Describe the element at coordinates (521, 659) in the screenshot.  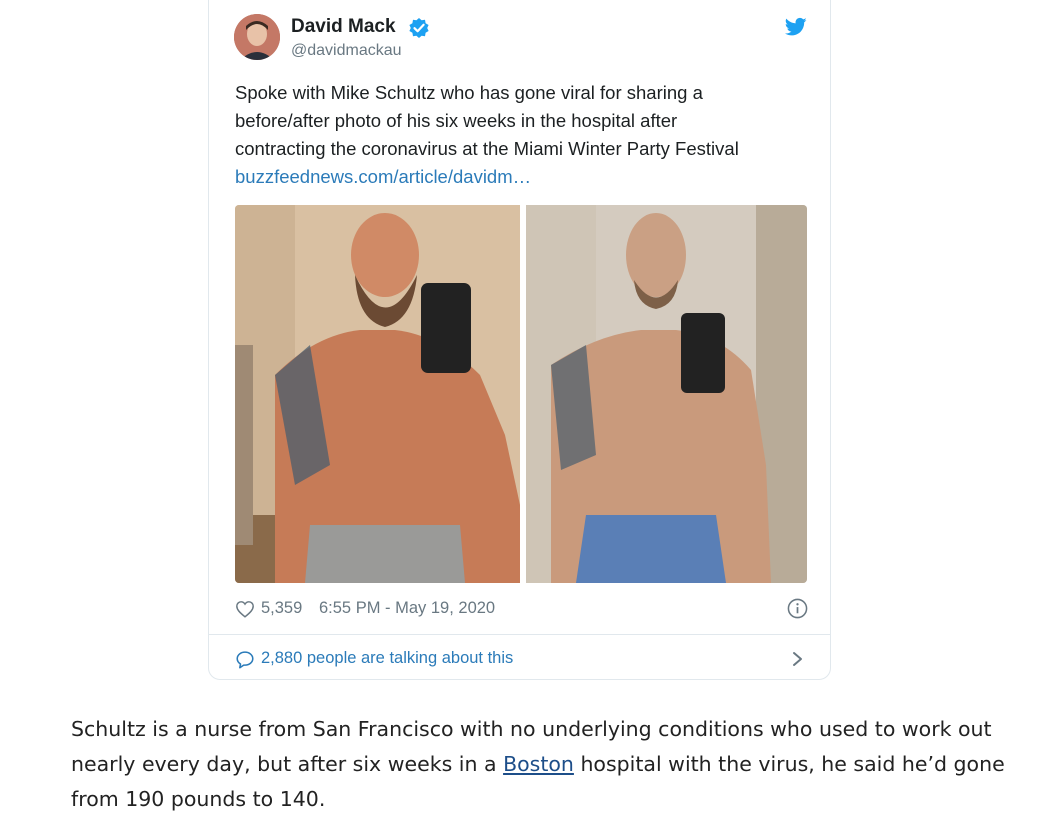
I see `conversation-link: 2,880 people are talking about this` at that location.